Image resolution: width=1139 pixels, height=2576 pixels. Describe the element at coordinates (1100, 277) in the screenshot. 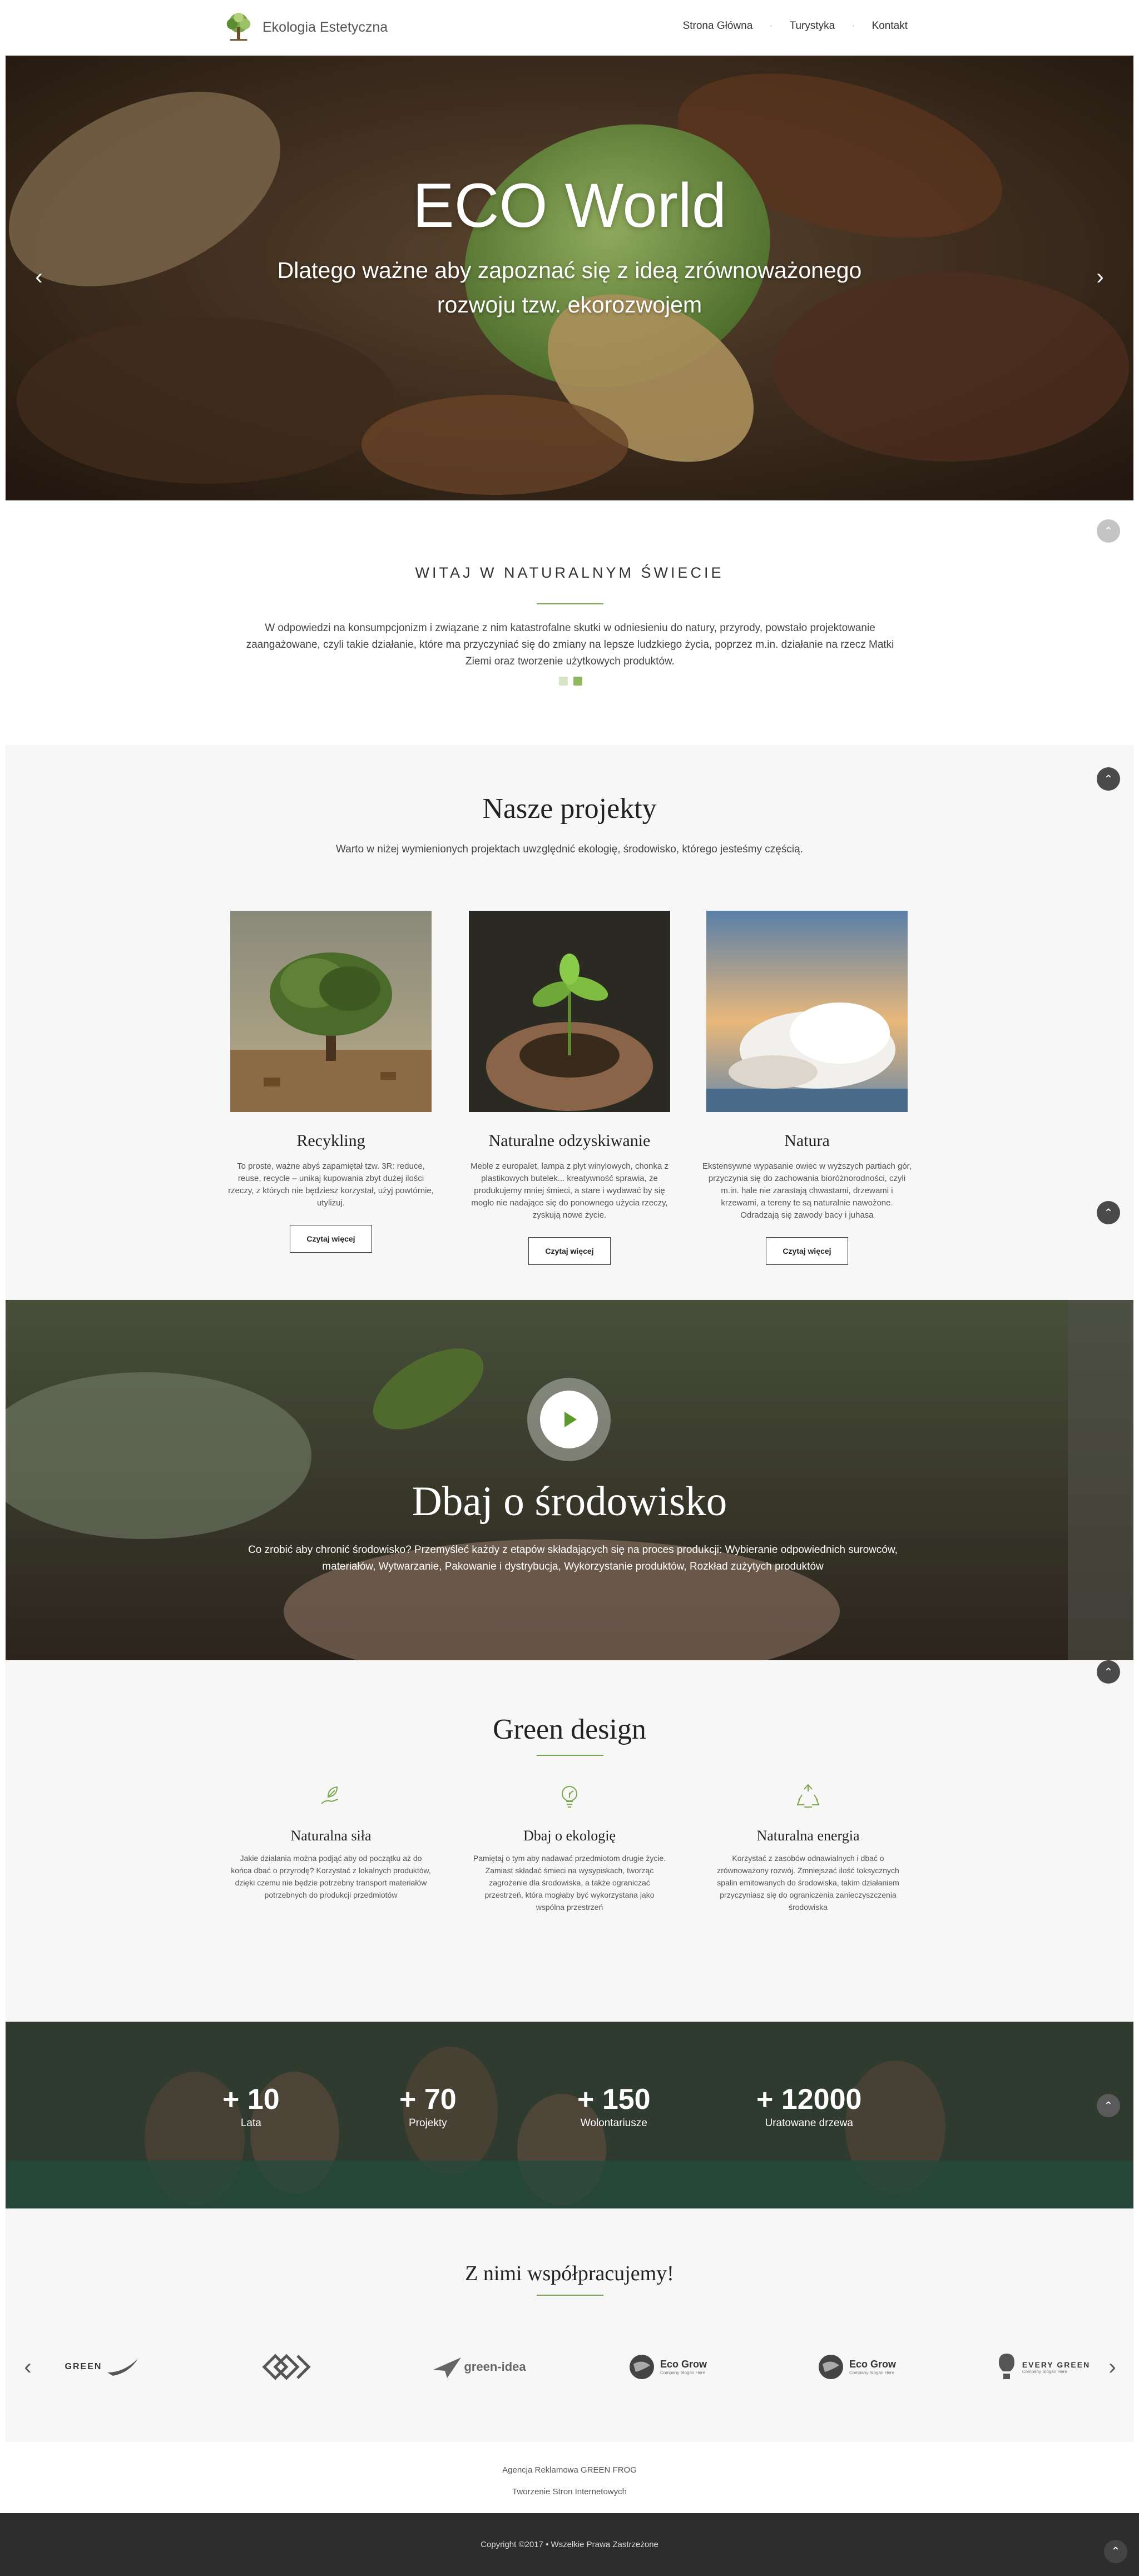

I see `slider-next-arrow-icon: ›` at that location.